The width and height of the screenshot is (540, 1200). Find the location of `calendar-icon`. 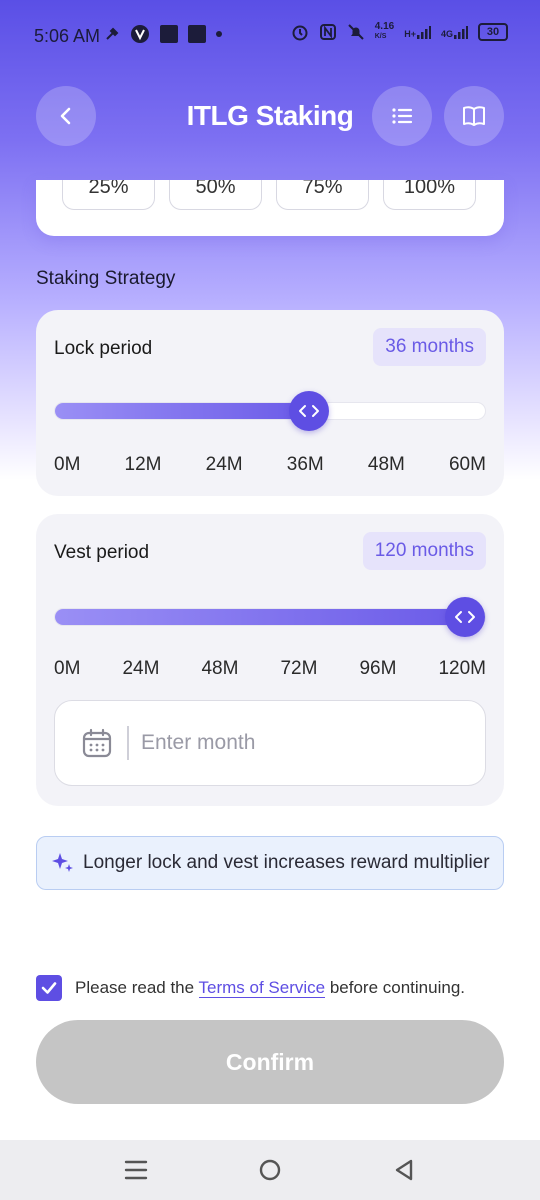

calendar-icon is located at coordinates (97, 743).